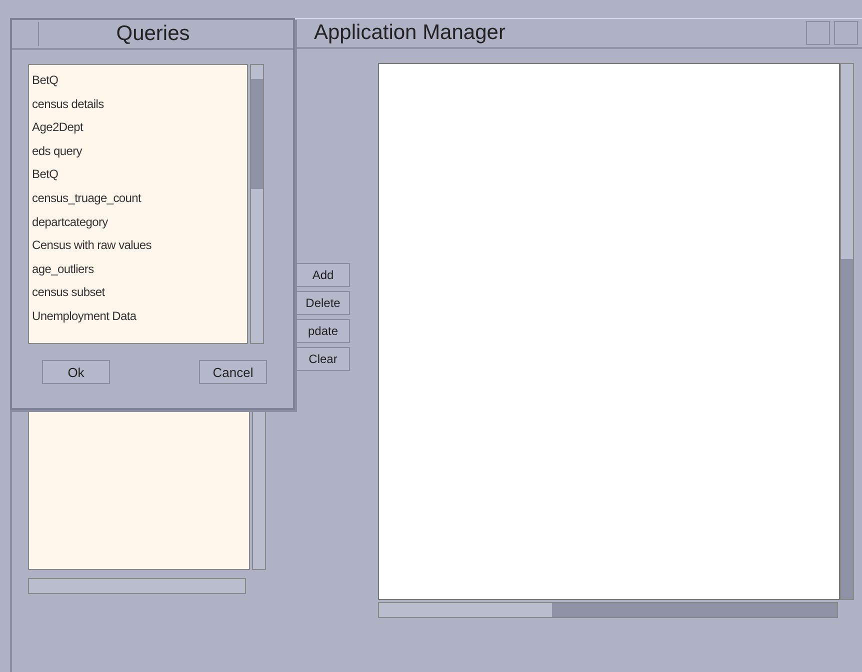 The width and height of the screenshot is (862, 672). I want to click on list-item: Census with raw values, so click(138, 246).